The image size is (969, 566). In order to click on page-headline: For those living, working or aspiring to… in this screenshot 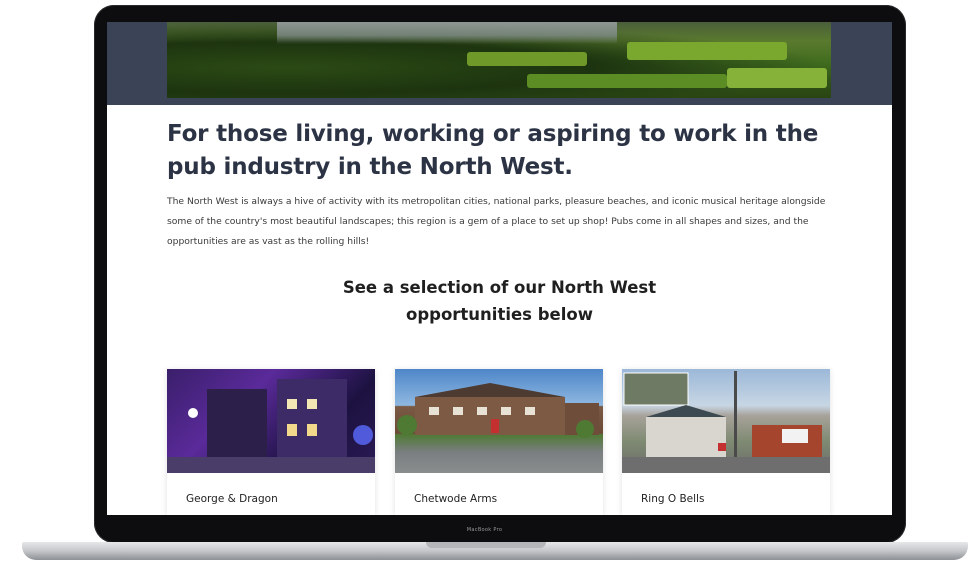, I will do `click(493, 150)`.